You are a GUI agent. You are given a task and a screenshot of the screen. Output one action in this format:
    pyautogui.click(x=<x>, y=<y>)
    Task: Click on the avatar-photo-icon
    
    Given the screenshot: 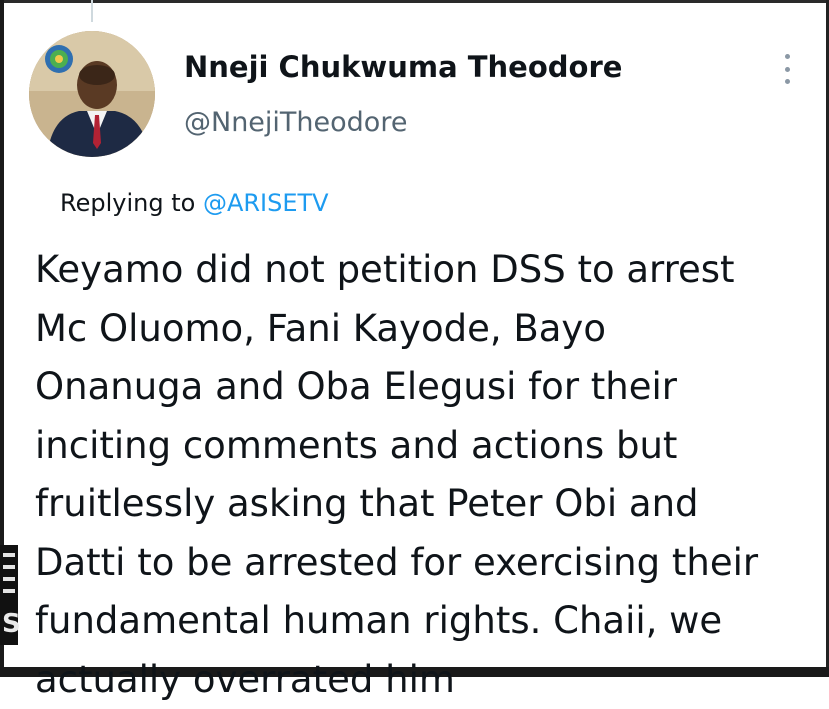 What is the action you would take?
    pyautogui.click(x=92, y=94)
    